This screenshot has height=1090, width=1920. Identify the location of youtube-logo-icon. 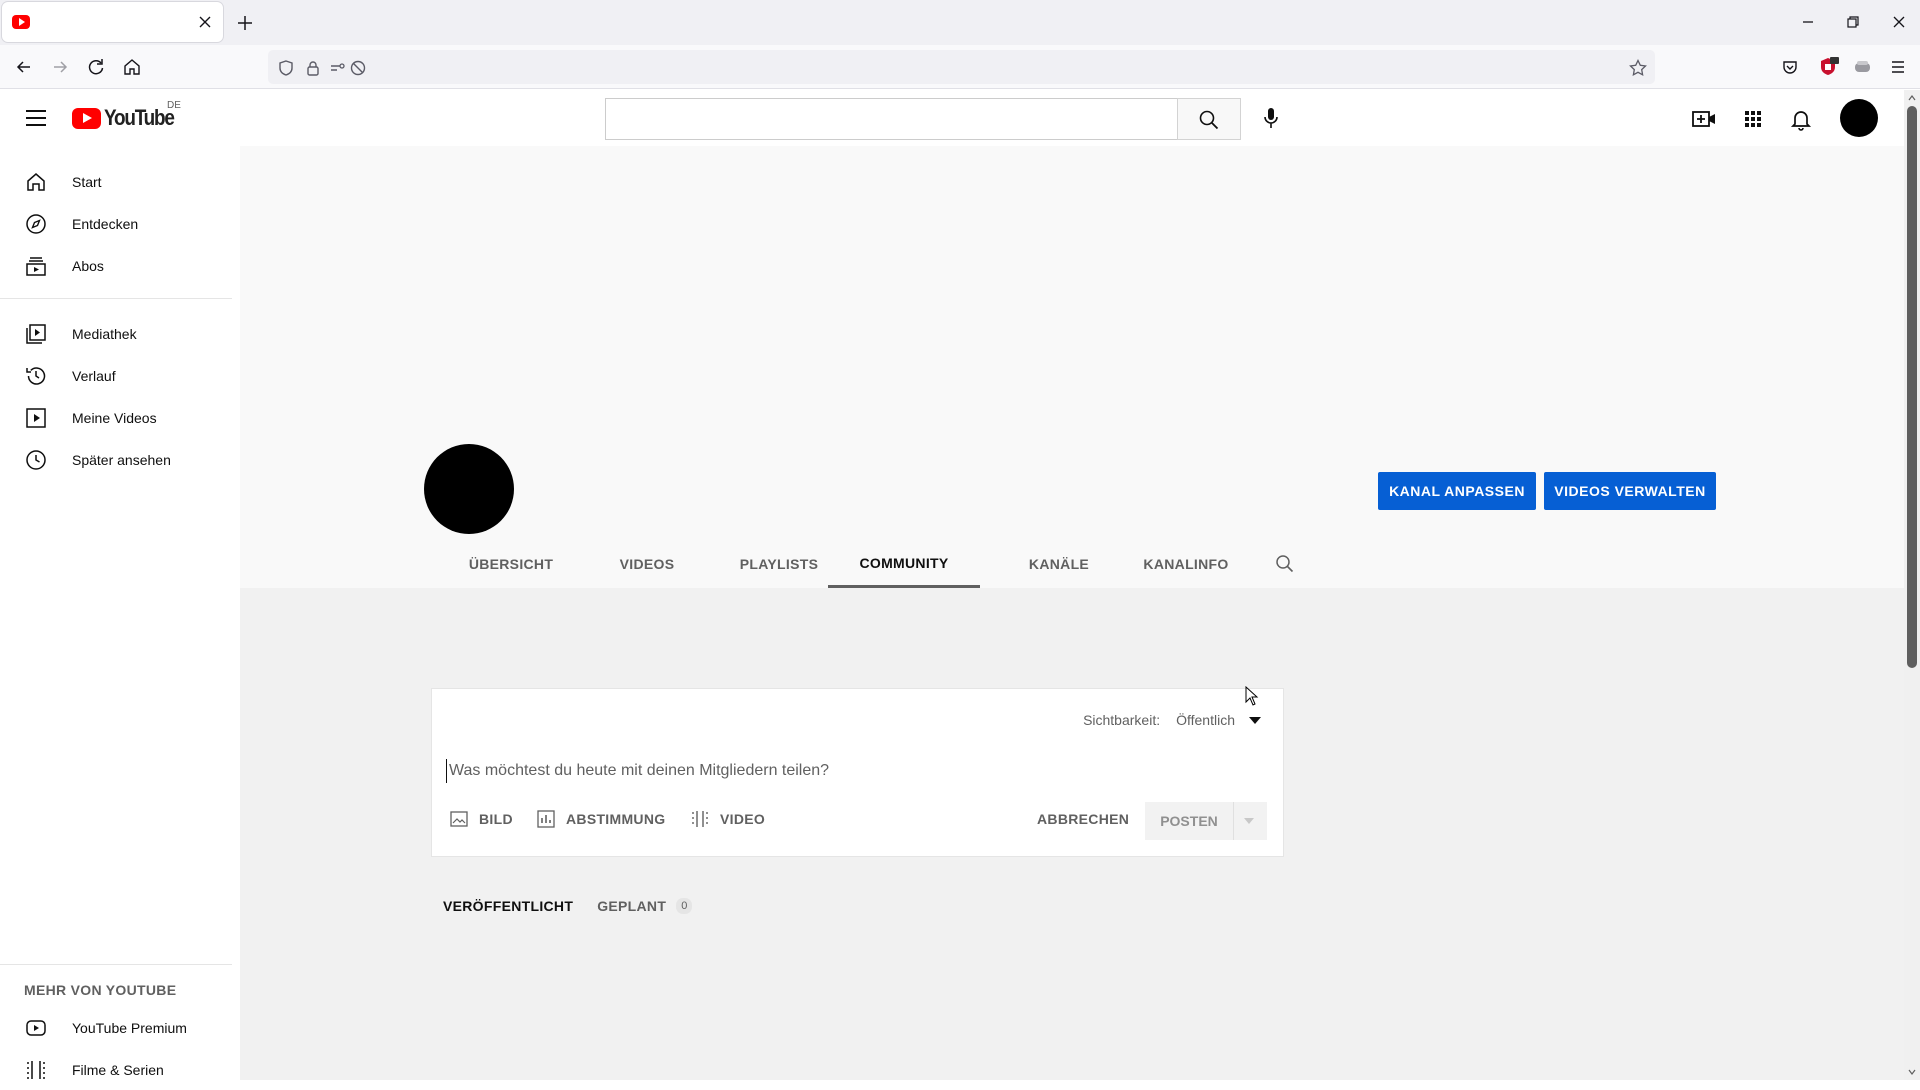
(86, 118).